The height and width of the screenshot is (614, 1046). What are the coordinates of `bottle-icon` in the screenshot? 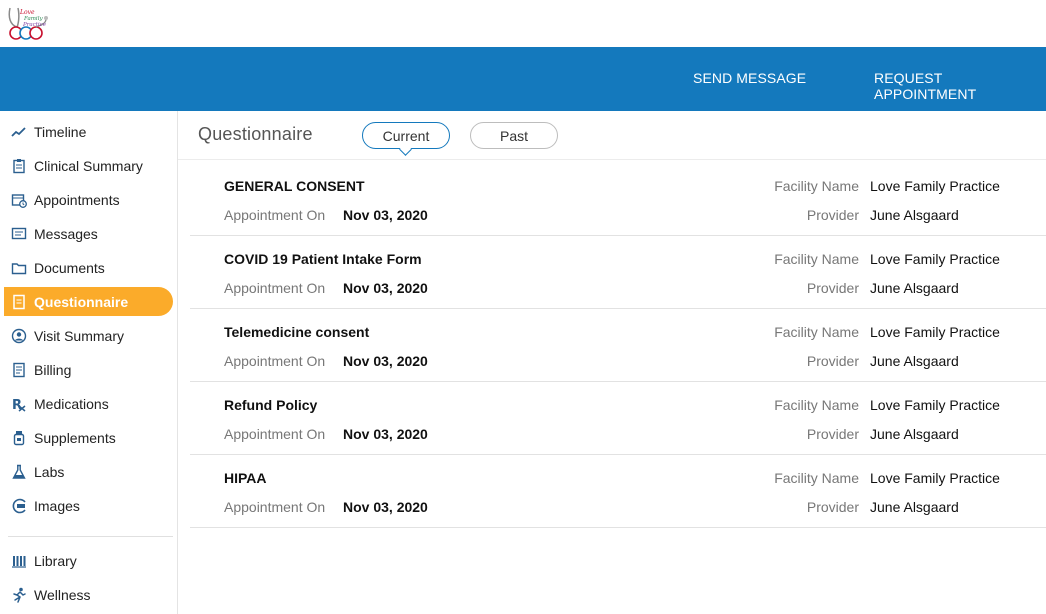 It's located at (19, 438).